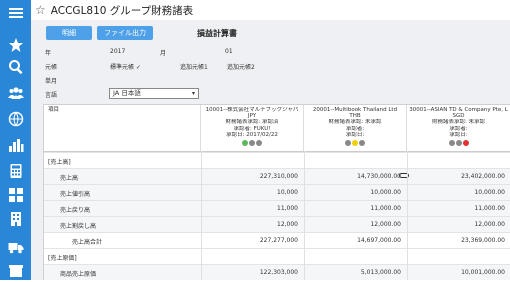  Describe the element at coordinates (69, 178) in the screenshot. I see `row-account-name: 売上高` at that location.